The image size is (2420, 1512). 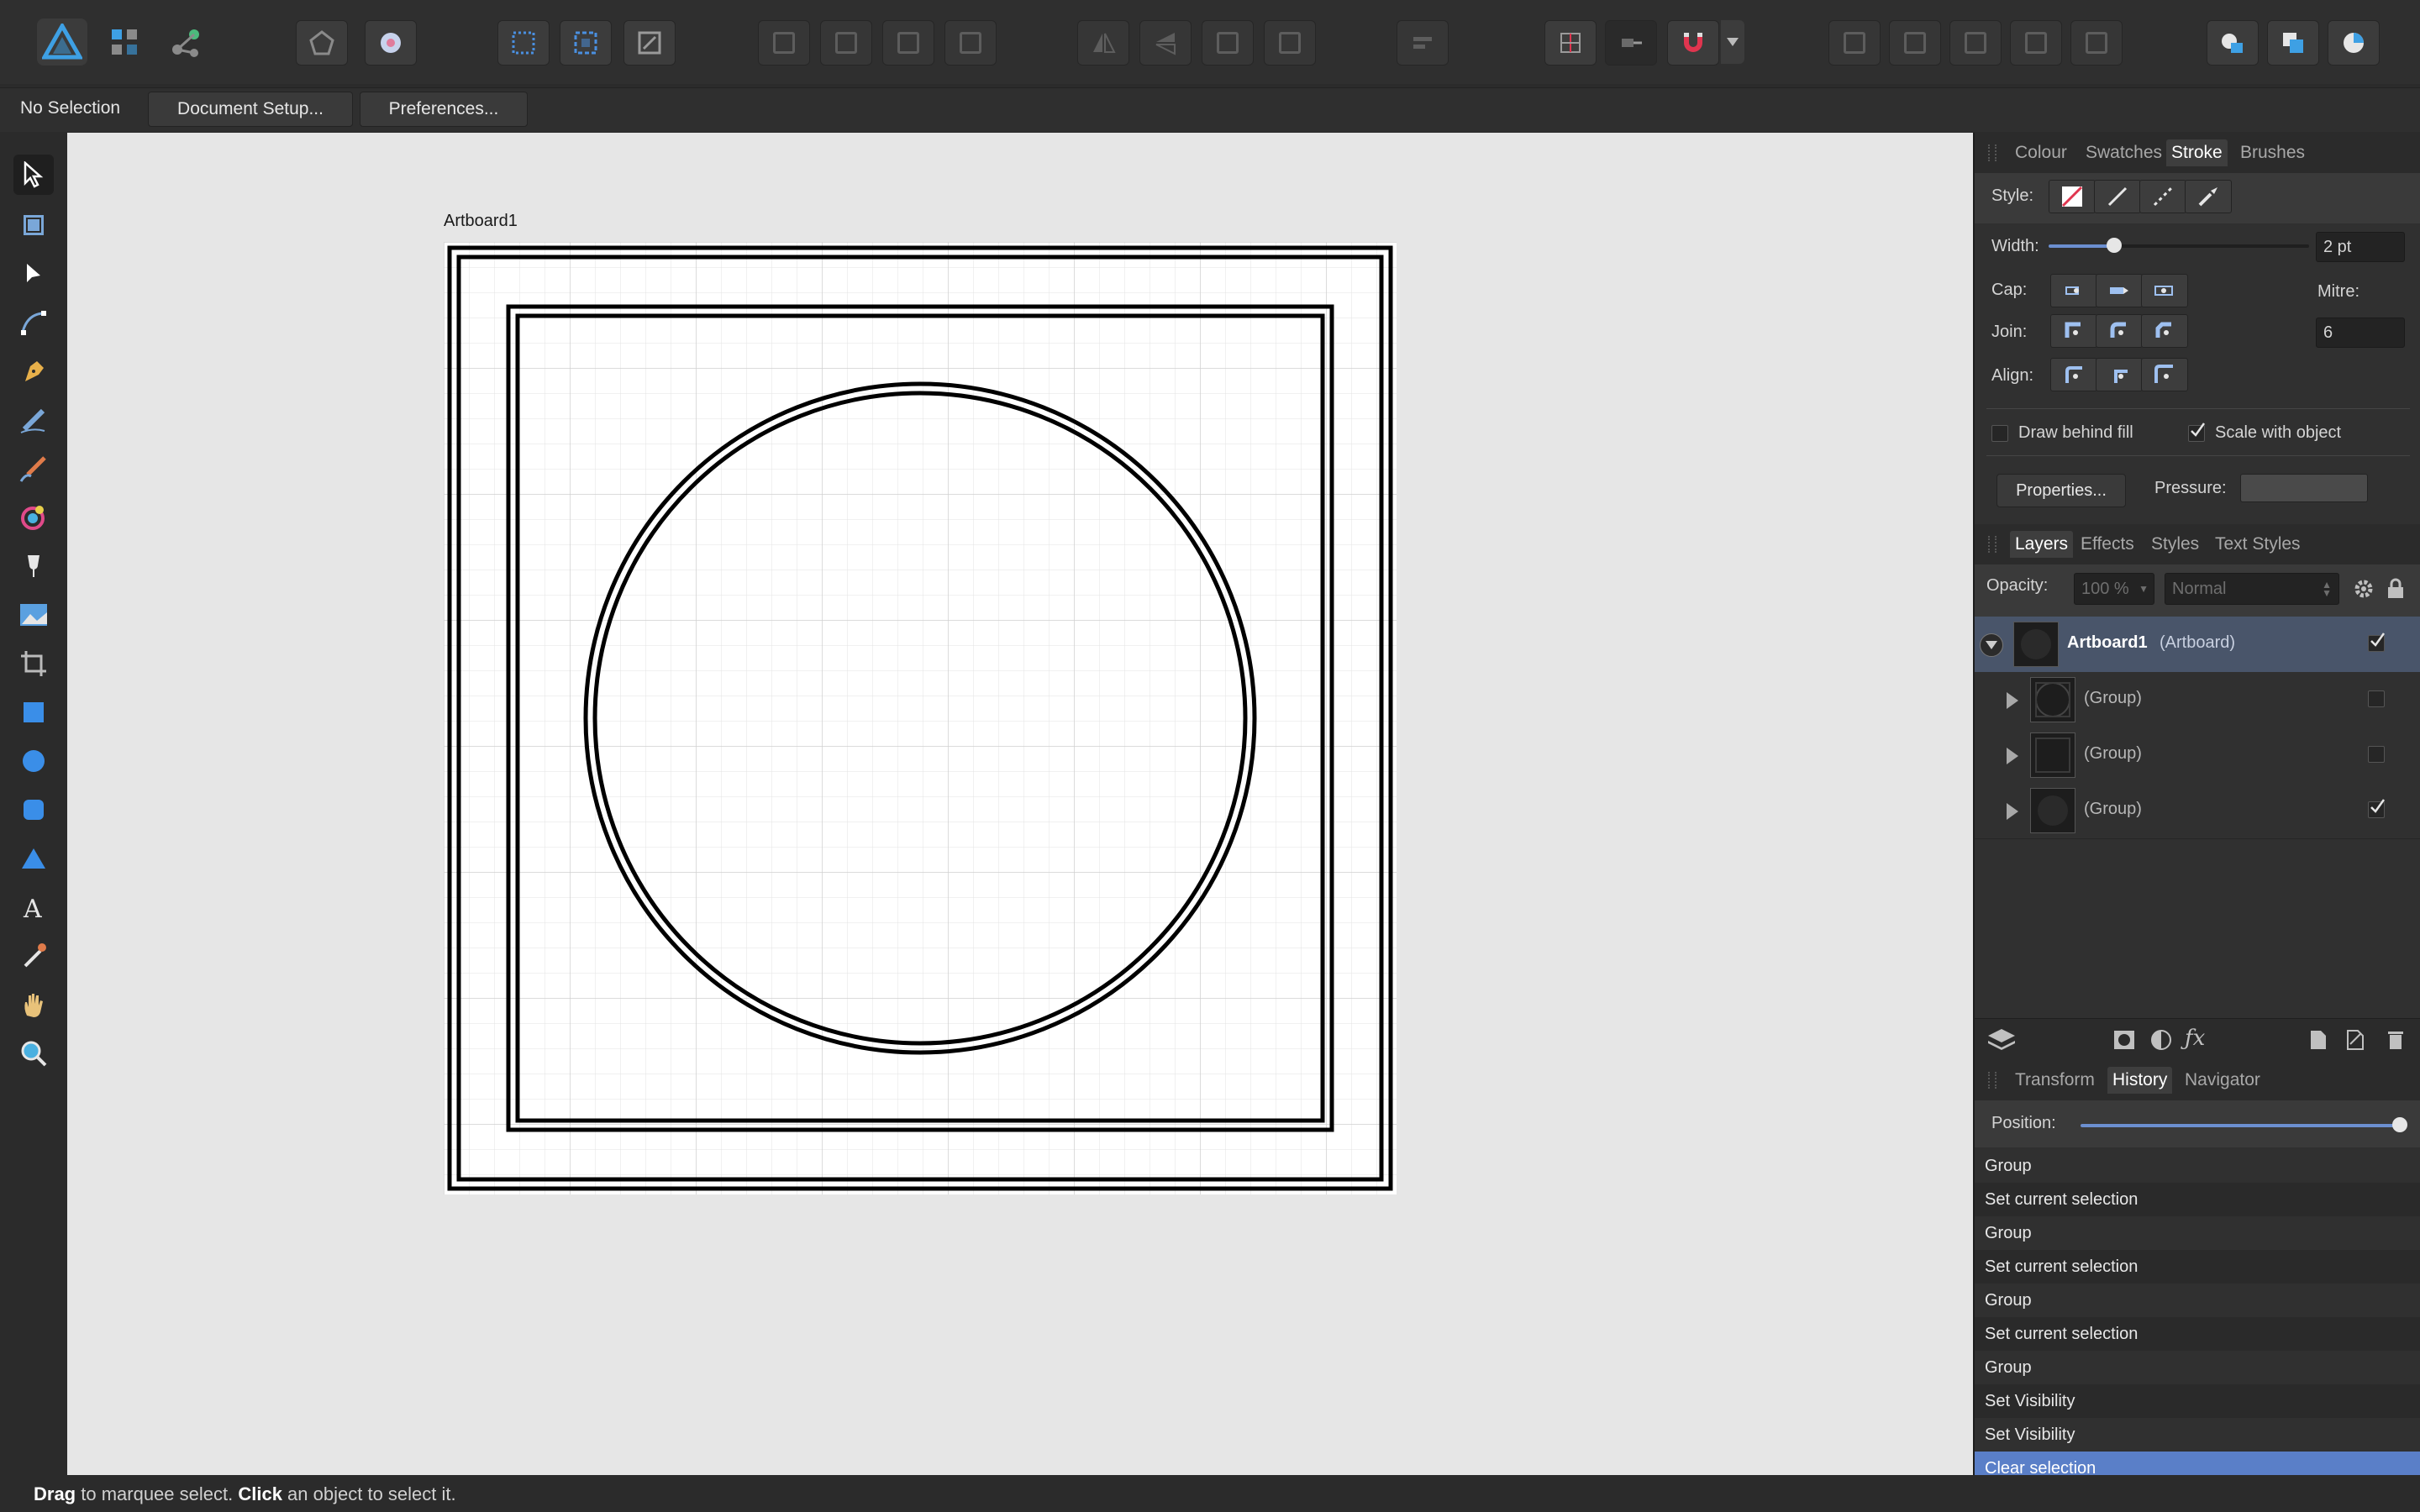 What do you see at coordinates (2001, 1040) in the screenshot?
I see `layers-stack-icon` at bounding box center [2001, 1040].